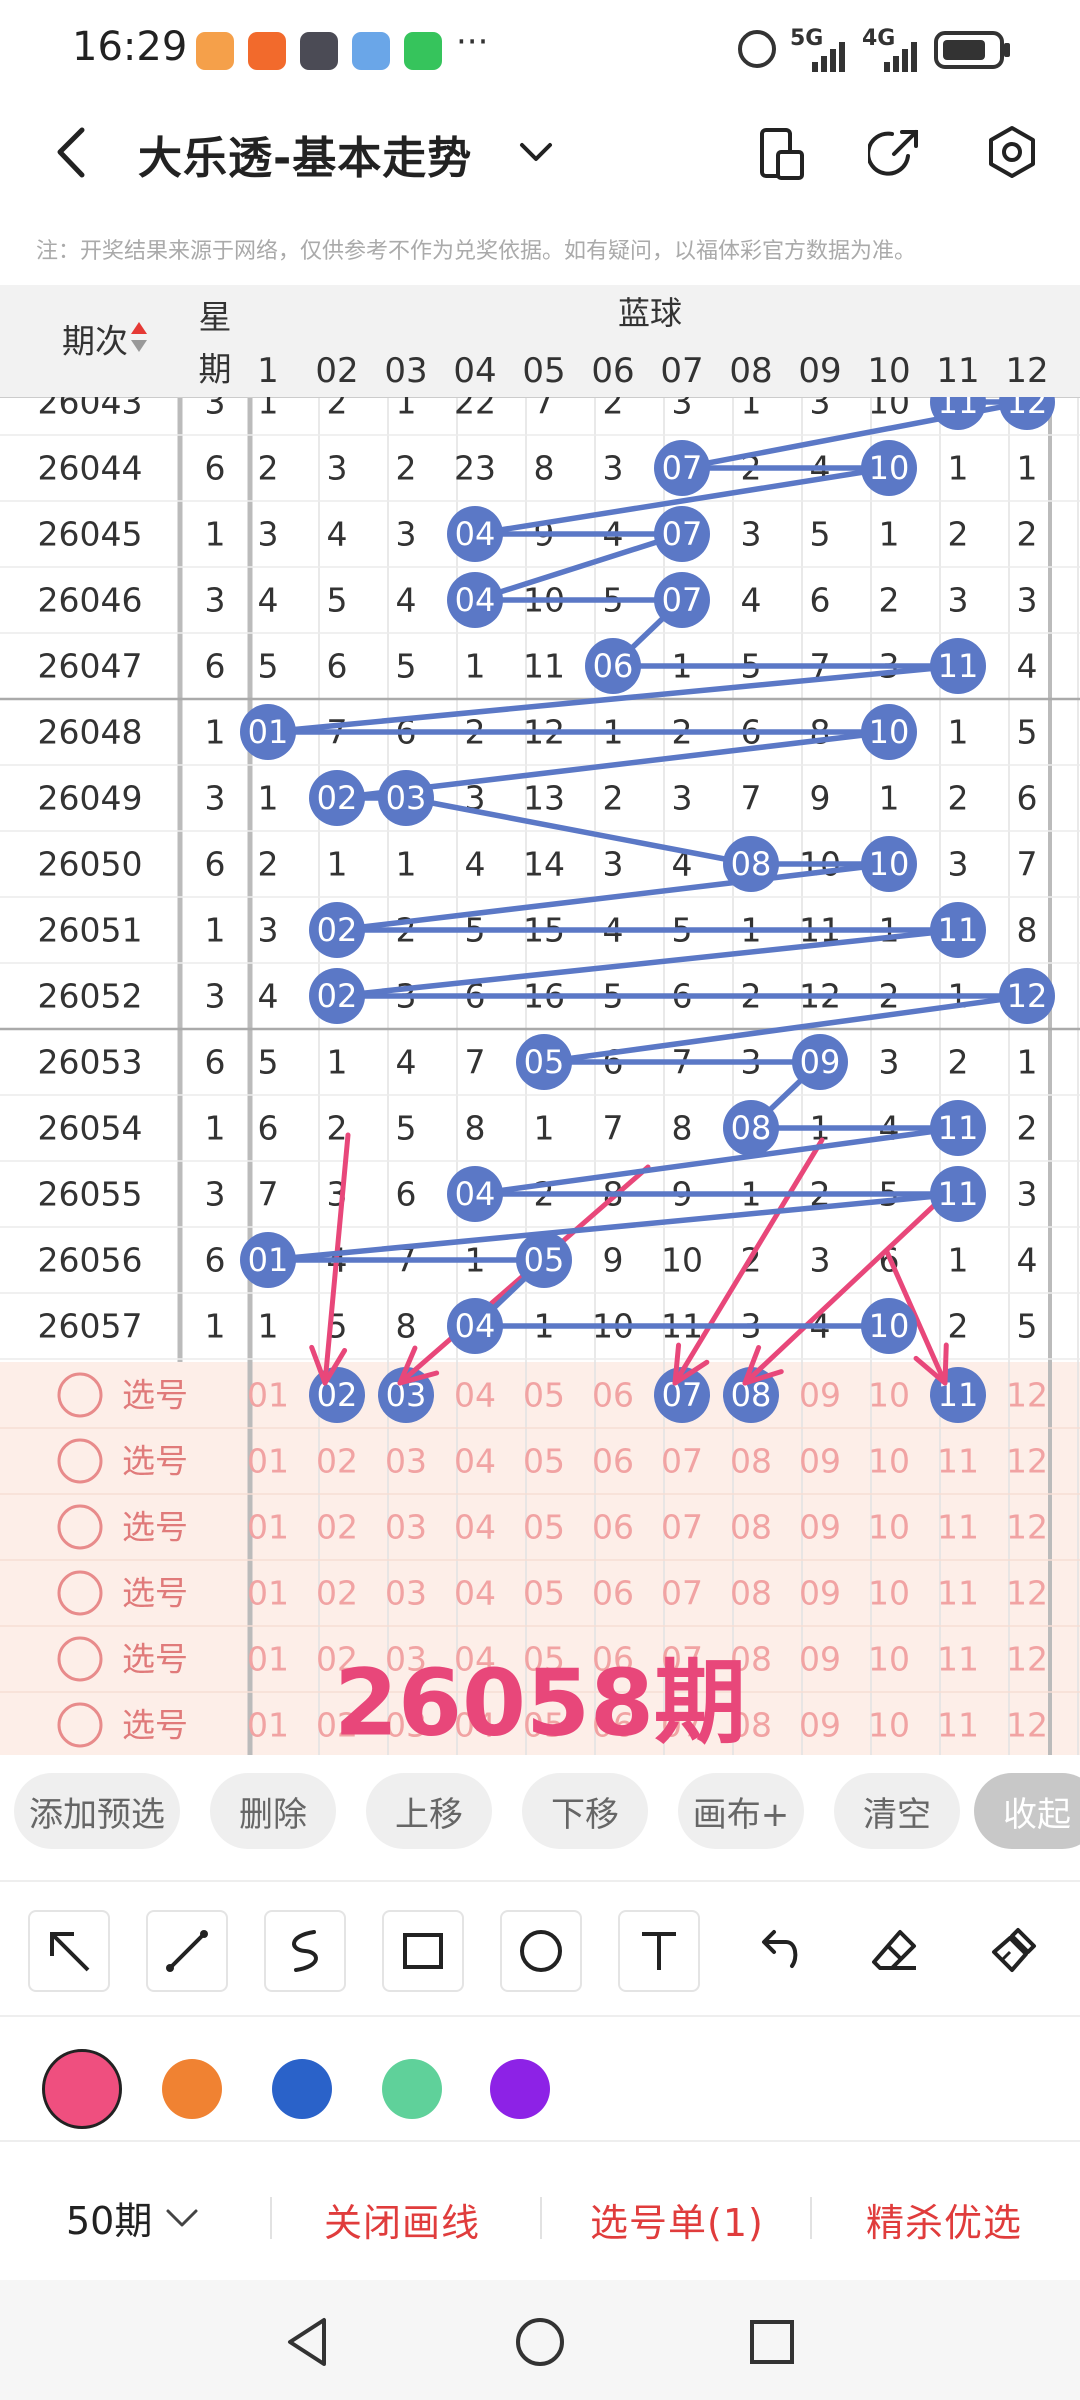 The width and height of the screenshot is (1080, 2400). What do you see at coordinates (1027, 1811) in the screenshot?
I see `collapse-button: 收起` at bounding box center [1027, 1811].